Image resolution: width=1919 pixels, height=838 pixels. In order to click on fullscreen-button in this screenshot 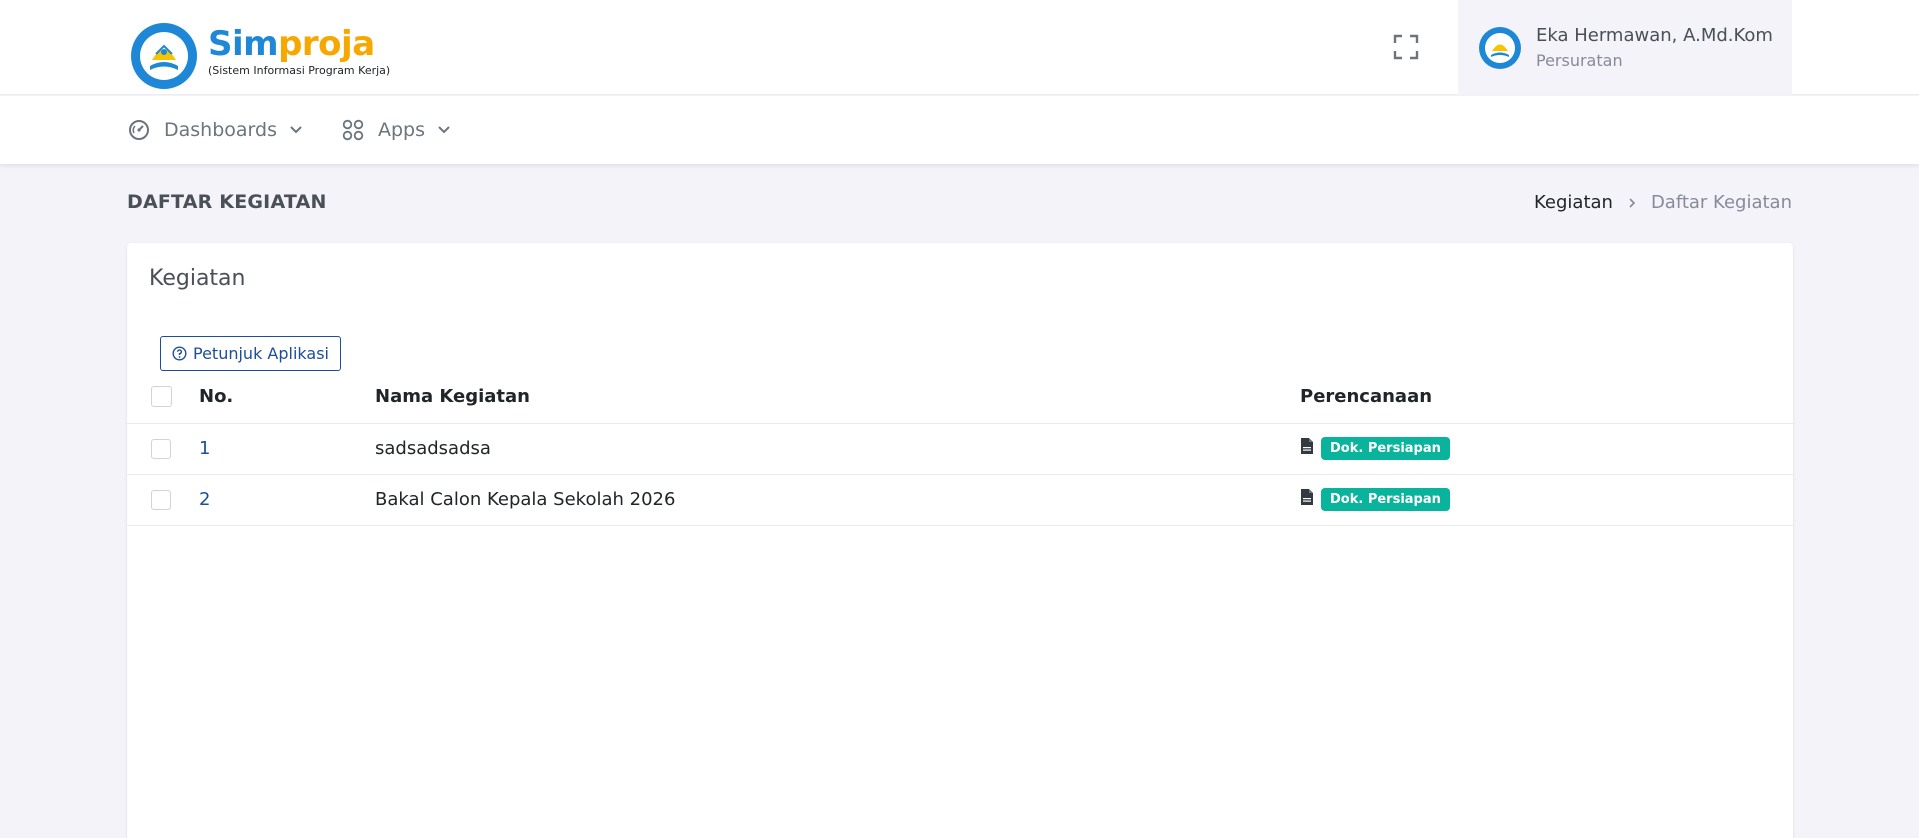, I will do `click(1406, 47)`.